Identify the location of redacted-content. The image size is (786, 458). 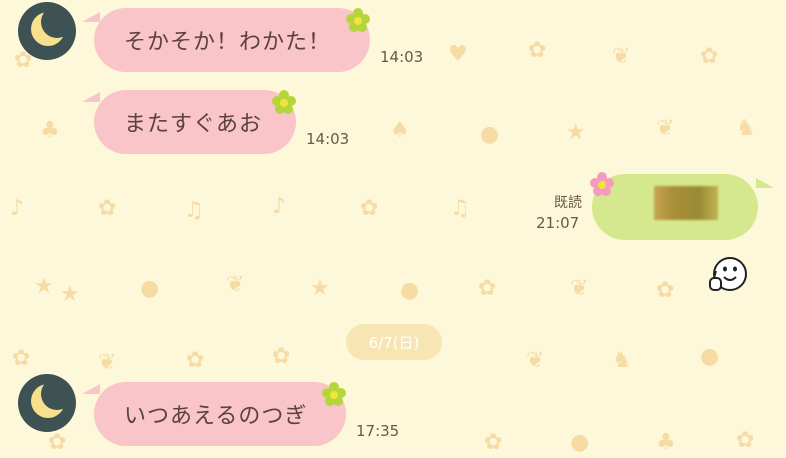
(686, 203).